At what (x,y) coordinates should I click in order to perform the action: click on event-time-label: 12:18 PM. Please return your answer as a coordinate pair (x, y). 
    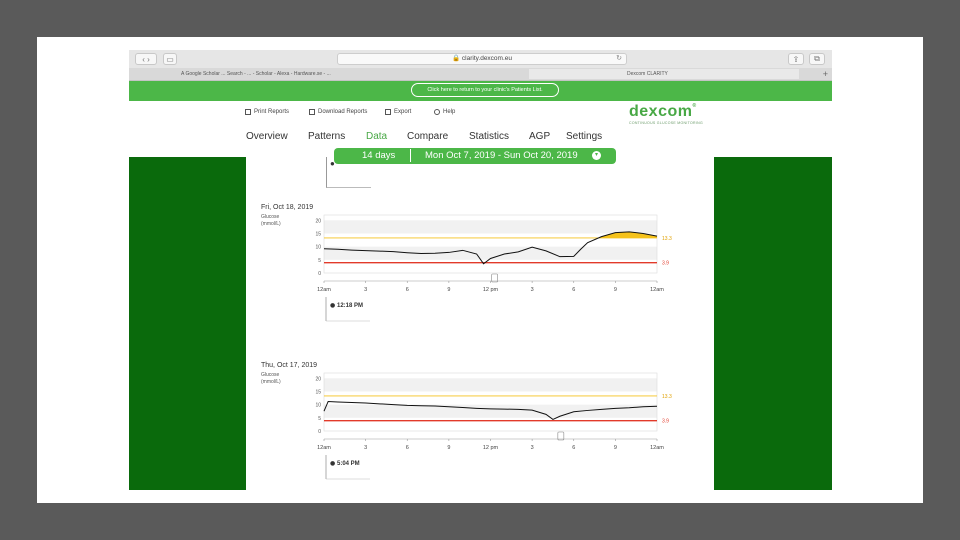
    Looking at the image, I should click on (350, 306).